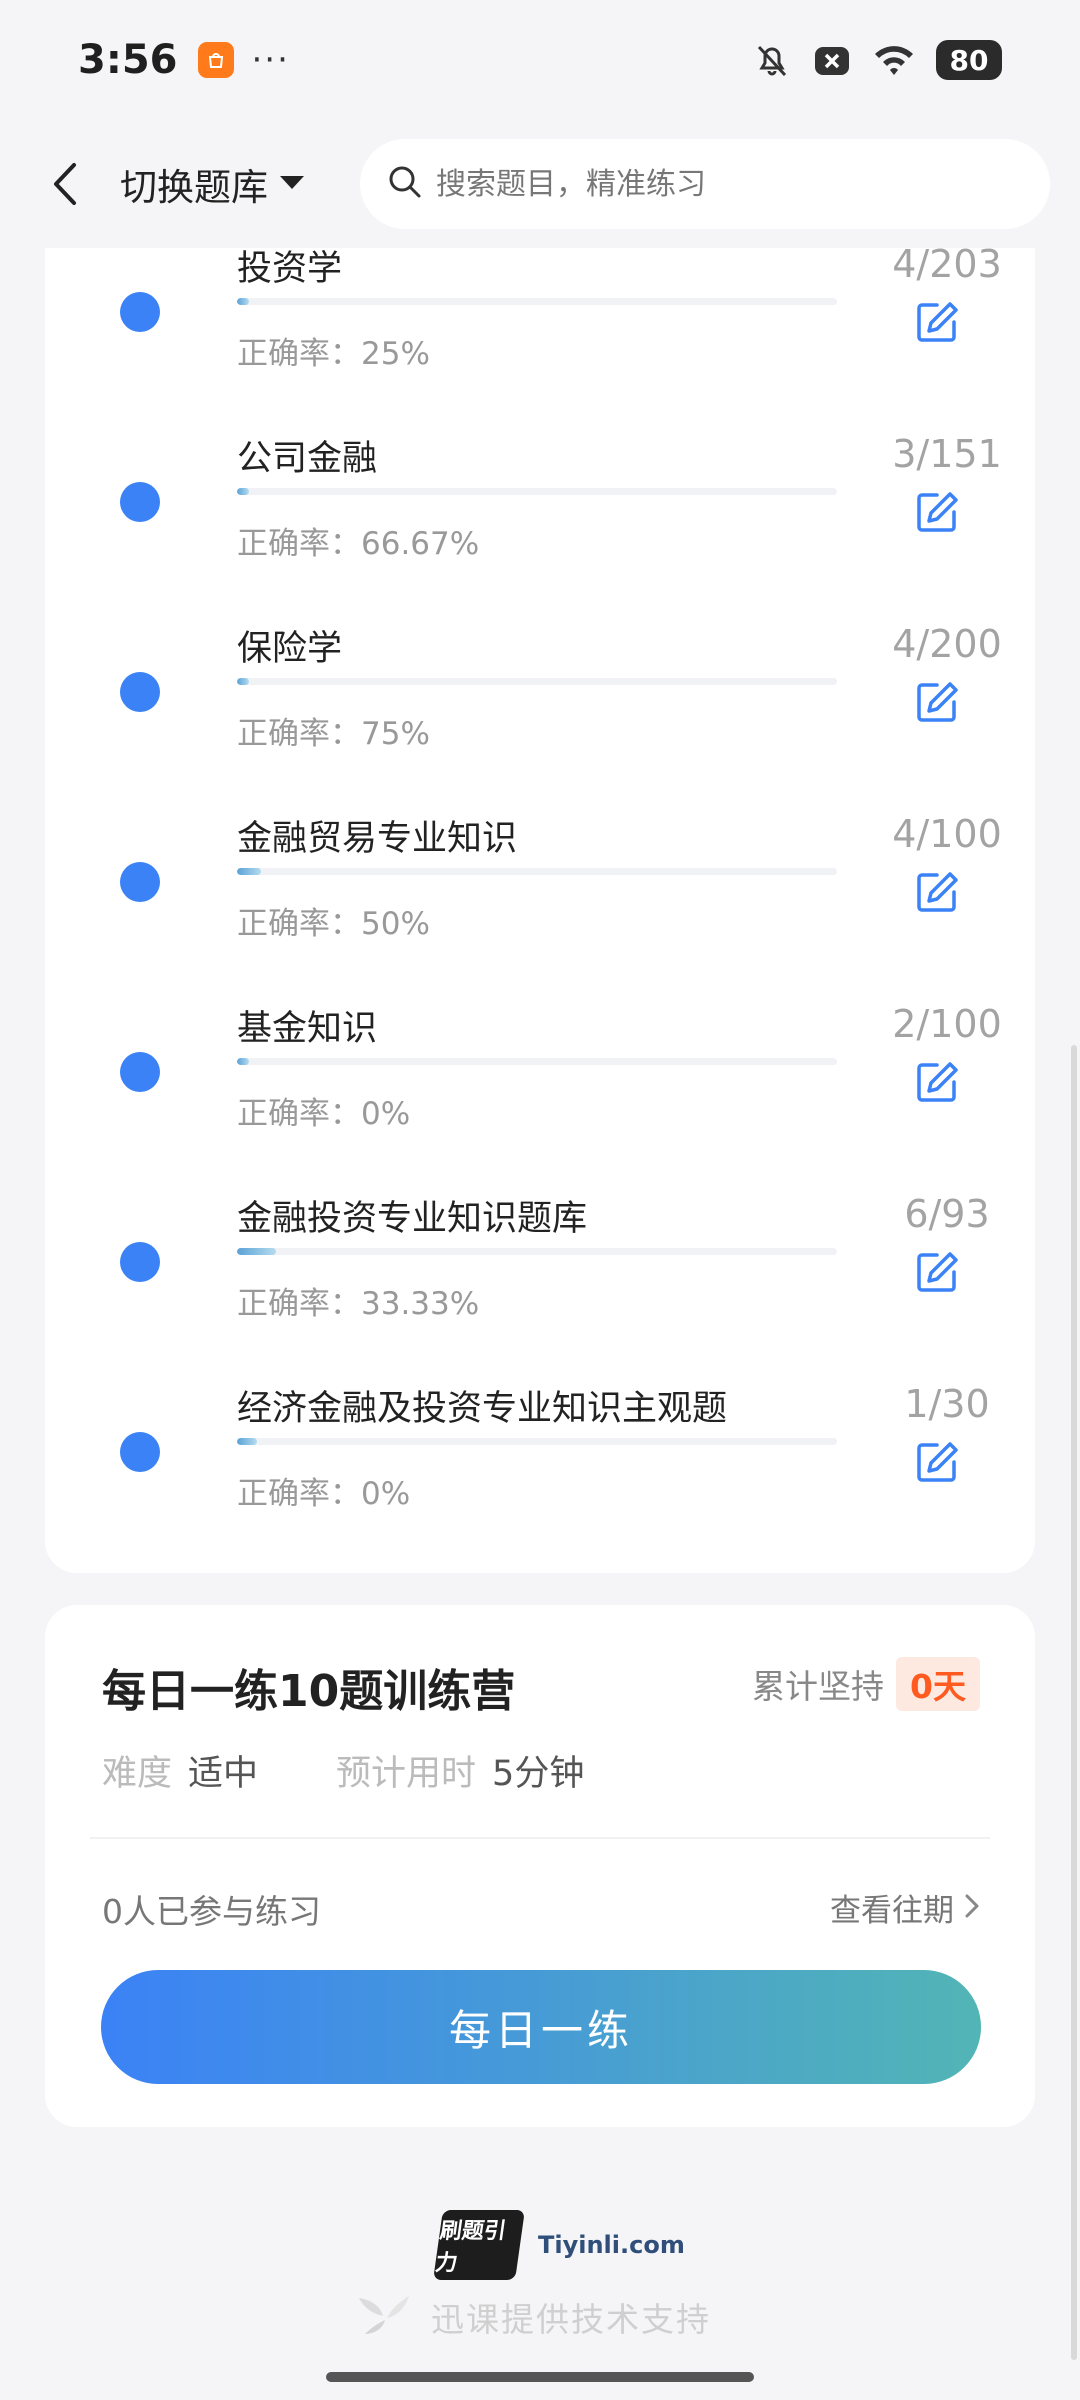 This screenshot has width=1080, height=2400. Describe the element at coordinates (969, 60) in the screenshot. I see `battery-indicator: 80` at that location.